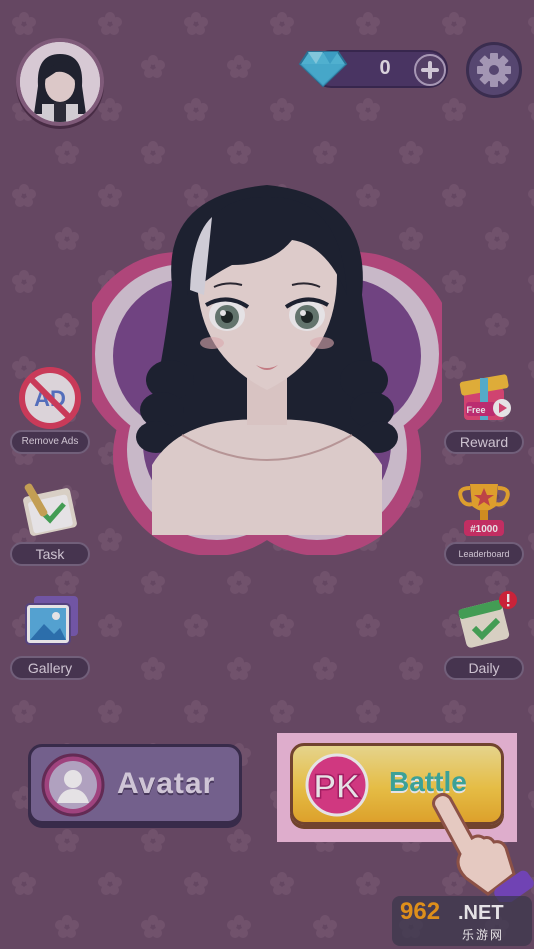 The width and height of the screenshot is (534, 949). Describe the element at coordinates (50, 442) in the screenshot. I see `remove-ads-label: Remove Ads` at that location.